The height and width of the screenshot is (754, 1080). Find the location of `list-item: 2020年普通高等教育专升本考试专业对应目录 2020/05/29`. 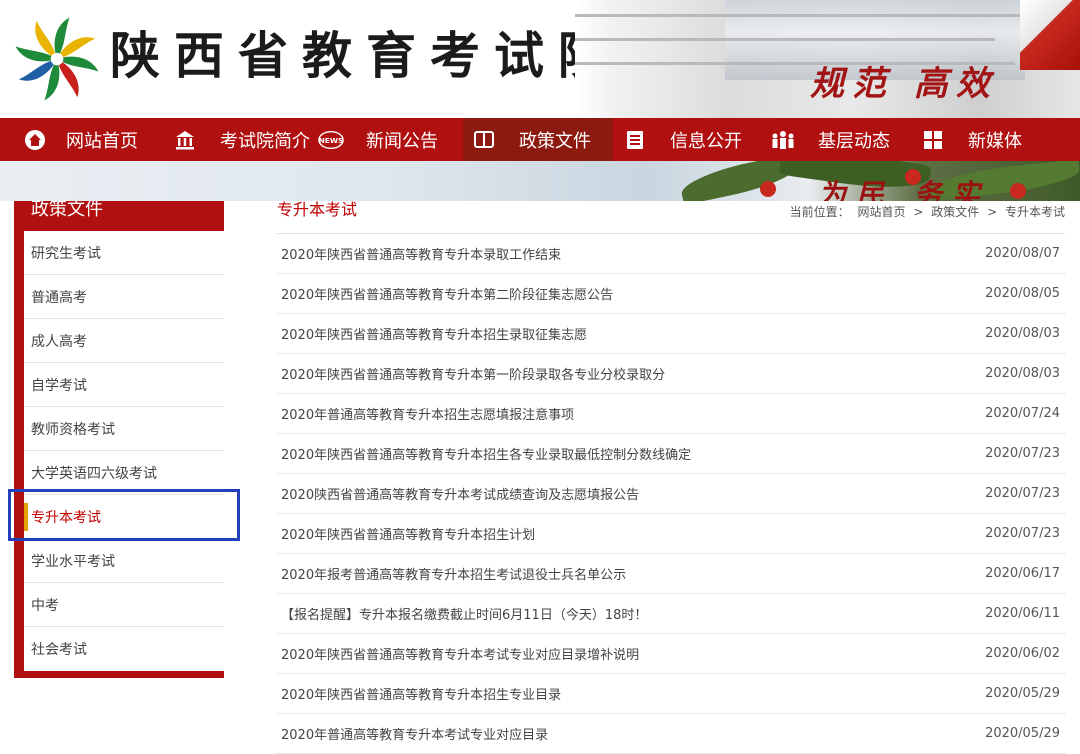

list-item: 2020年普通高等教育专升本考试专业对应目录 2020/05/29 is located at coordinates (671, 734).